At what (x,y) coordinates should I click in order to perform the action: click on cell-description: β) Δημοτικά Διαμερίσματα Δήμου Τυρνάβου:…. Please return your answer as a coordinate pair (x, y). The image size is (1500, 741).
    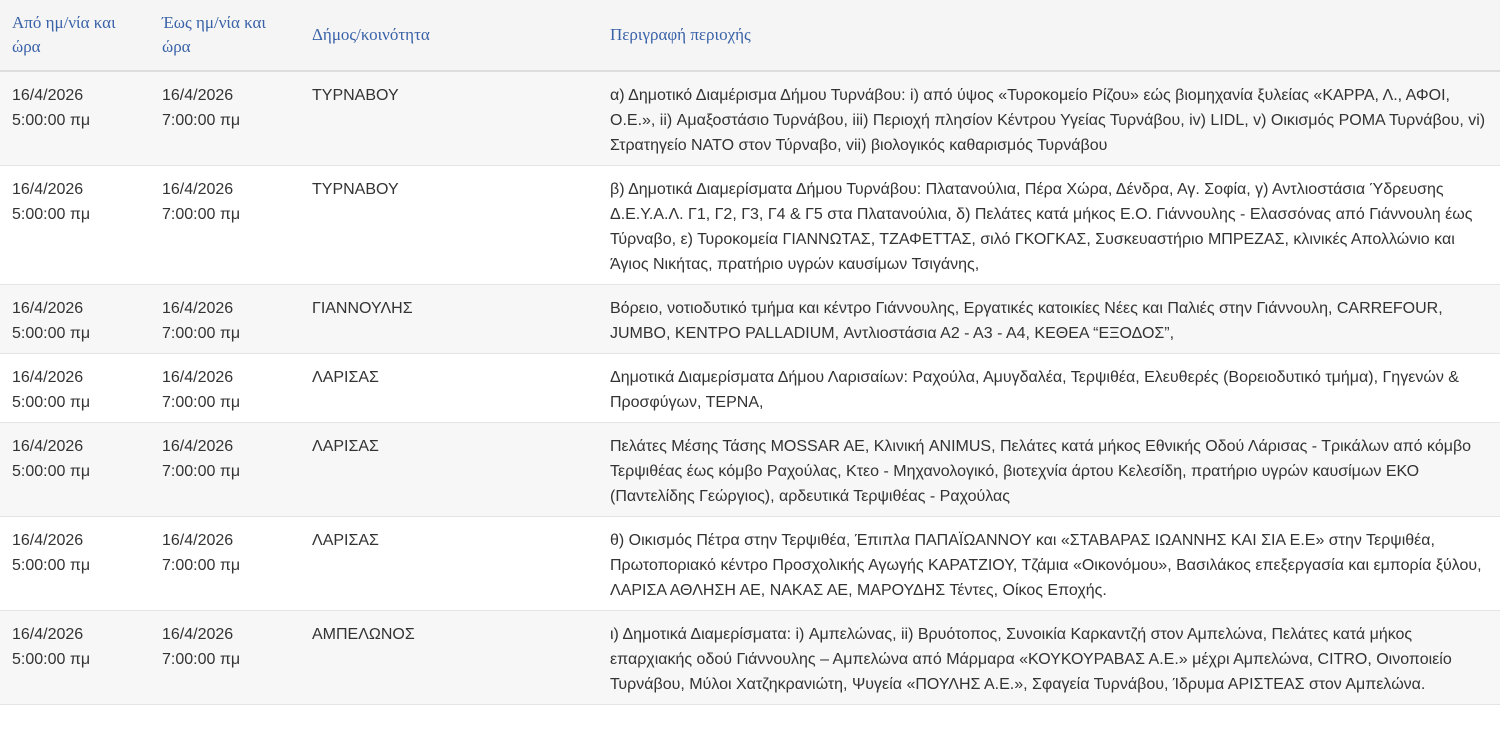
    Looking at the image, I should click on (1041, 227).